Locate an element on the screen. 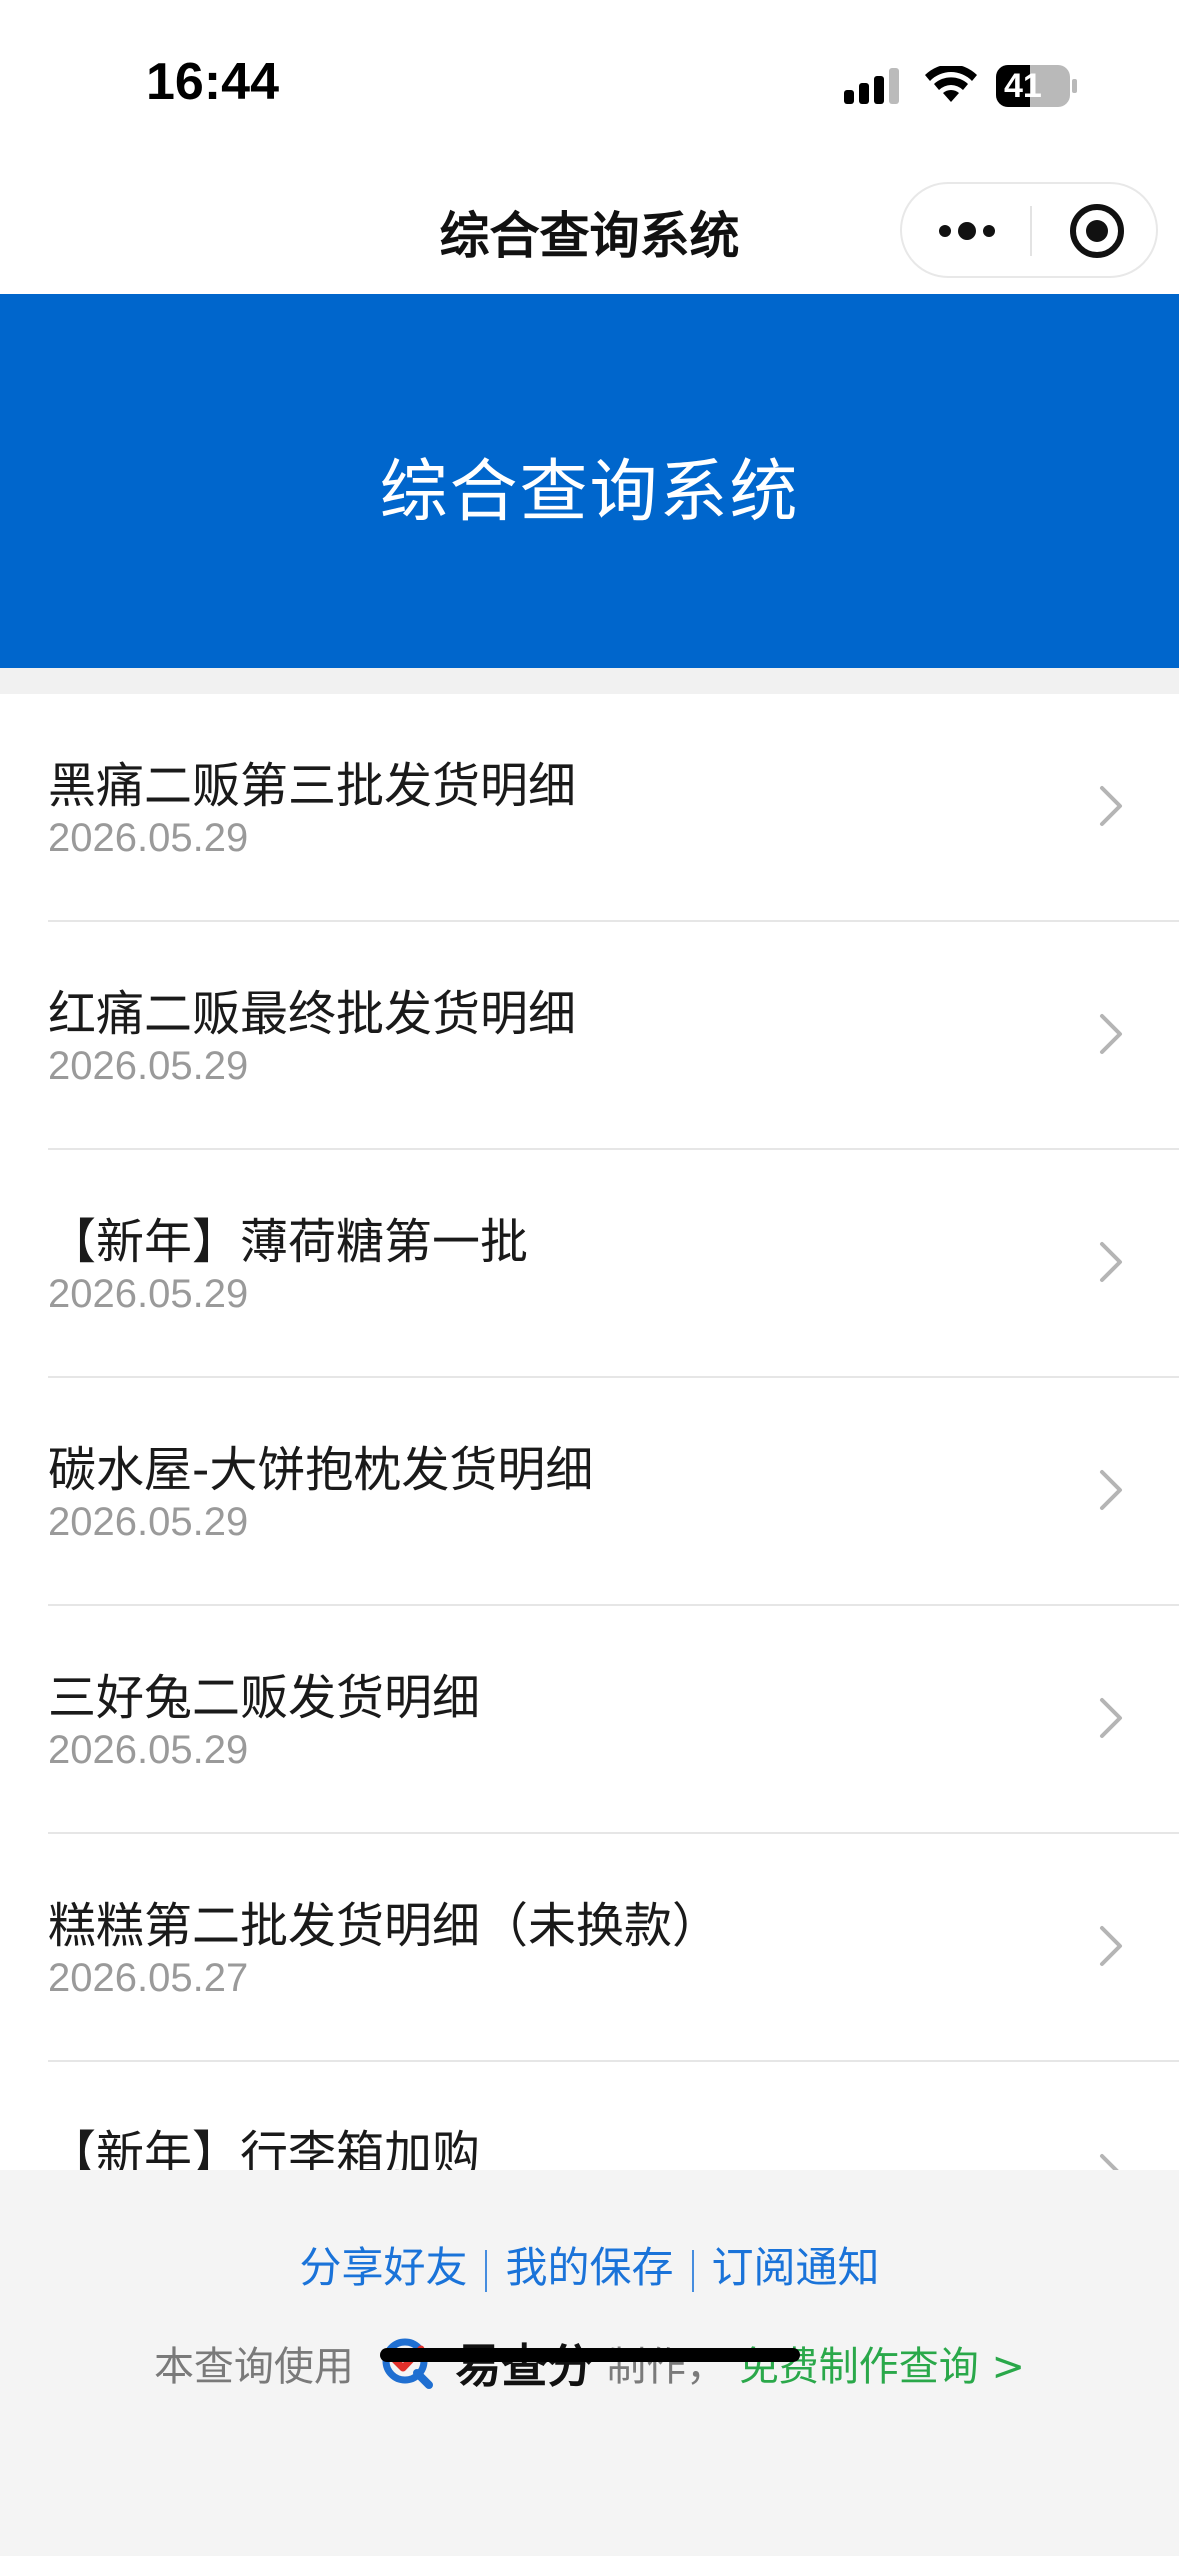 The height and width of the screenshot is (2556, 1179). item-title: 糕糕第二批发货明细（未换款） is located at coordinates (384, 1926).